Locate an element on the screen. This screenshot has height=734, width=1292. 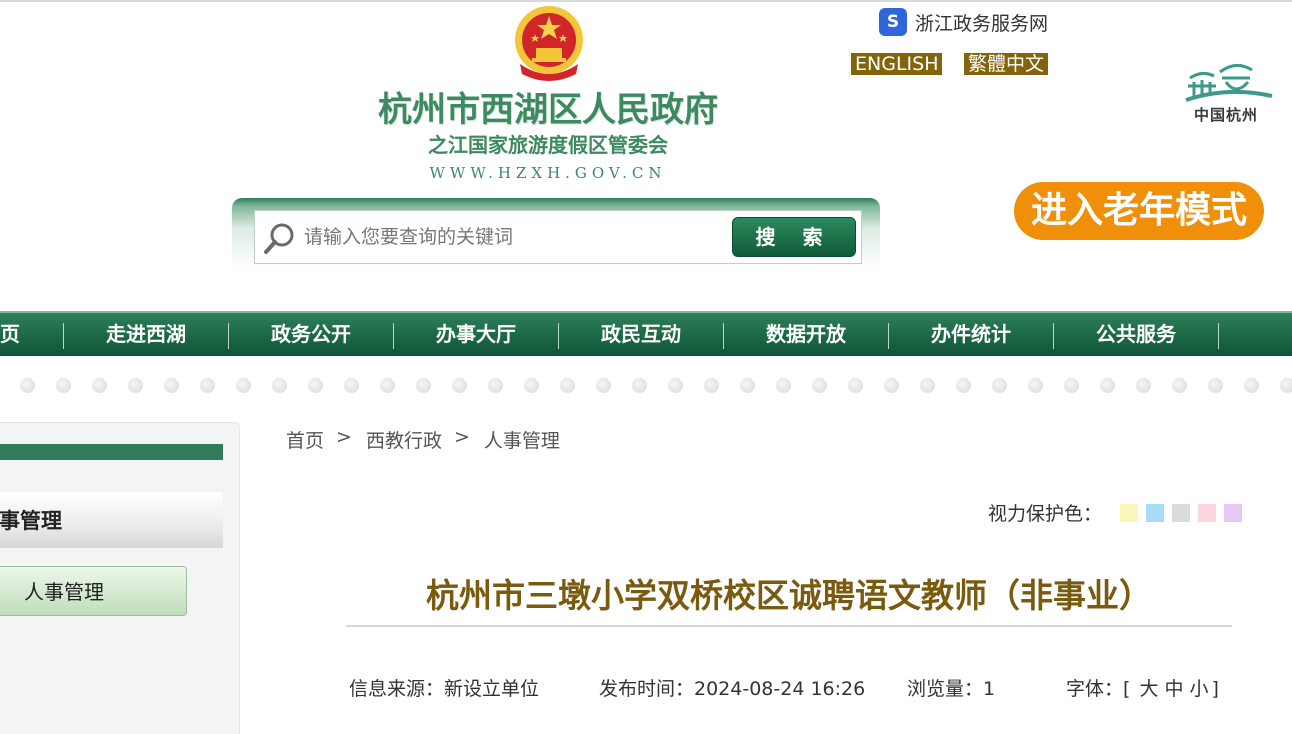
eye-care-swatch-blue is located at coordinates (1155, 512).